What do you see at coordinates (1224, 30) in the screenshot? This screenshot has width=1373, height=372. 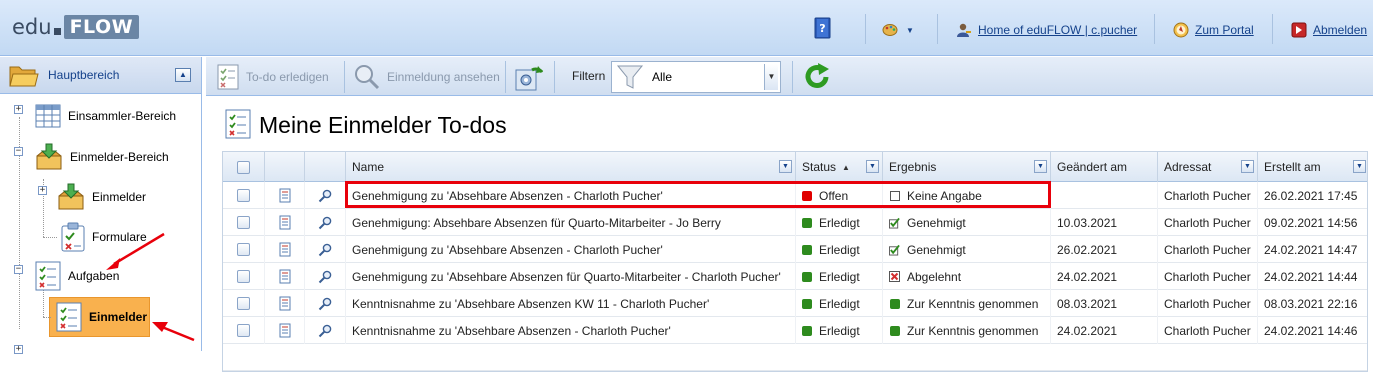 I see `portal-link: Zum Portal` at bounding box center [1224, 30].